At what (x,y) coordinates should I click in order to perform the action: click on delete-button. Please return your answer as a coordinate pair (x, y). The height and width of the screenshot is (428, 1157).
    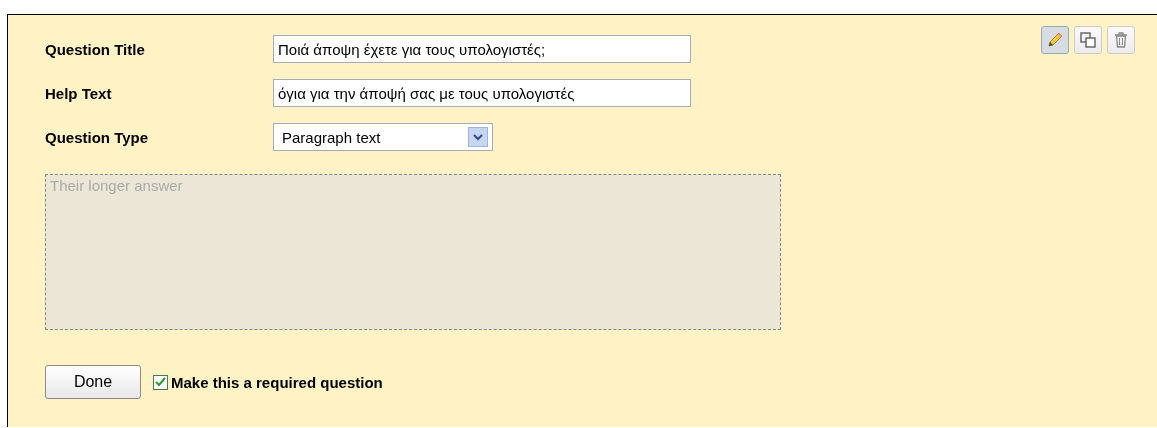
    Looking at the image, I should click on (1121, 40).